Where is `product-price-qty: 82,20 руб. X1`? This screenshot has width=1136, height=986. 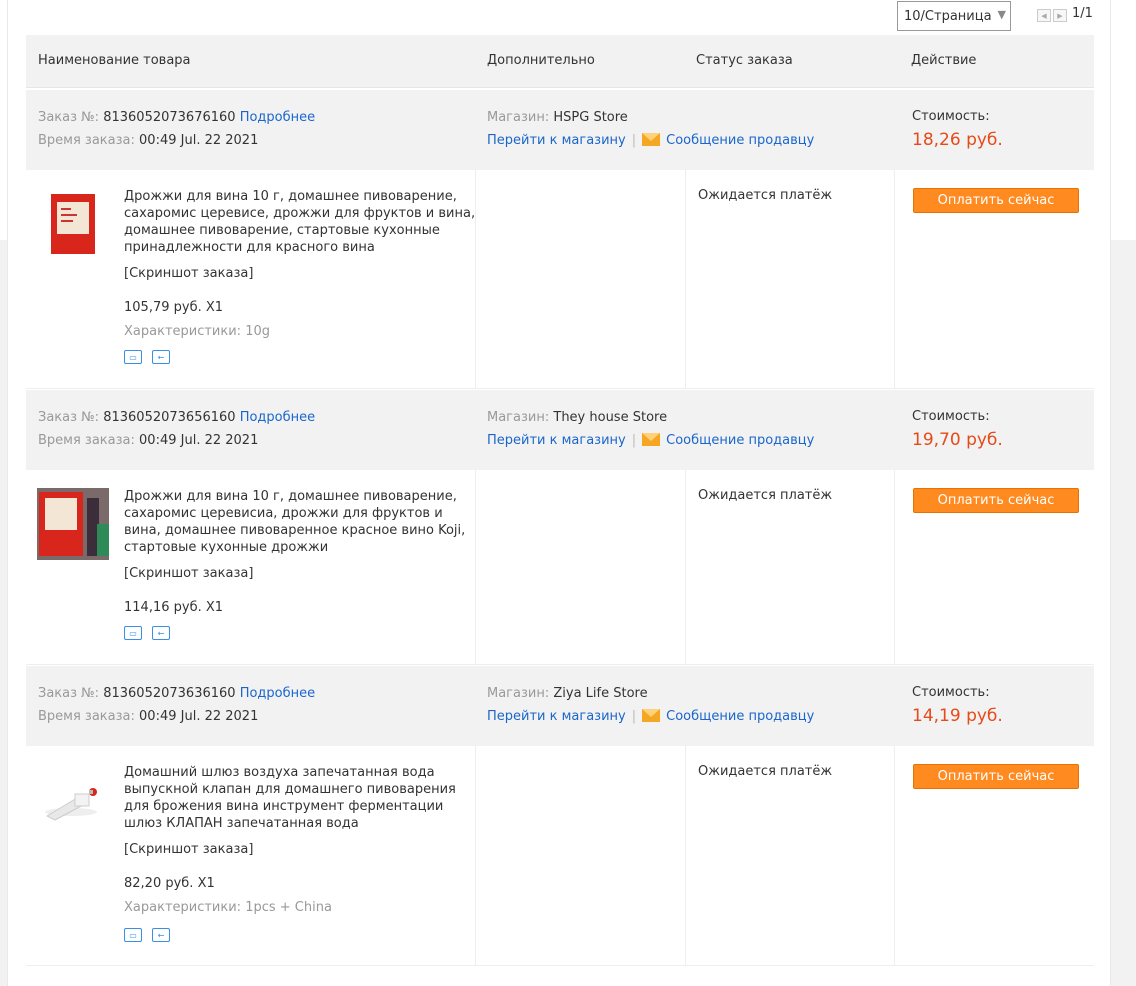
product-price-qty: 82,20 руб. X1 is located at coordinates (169, 883).